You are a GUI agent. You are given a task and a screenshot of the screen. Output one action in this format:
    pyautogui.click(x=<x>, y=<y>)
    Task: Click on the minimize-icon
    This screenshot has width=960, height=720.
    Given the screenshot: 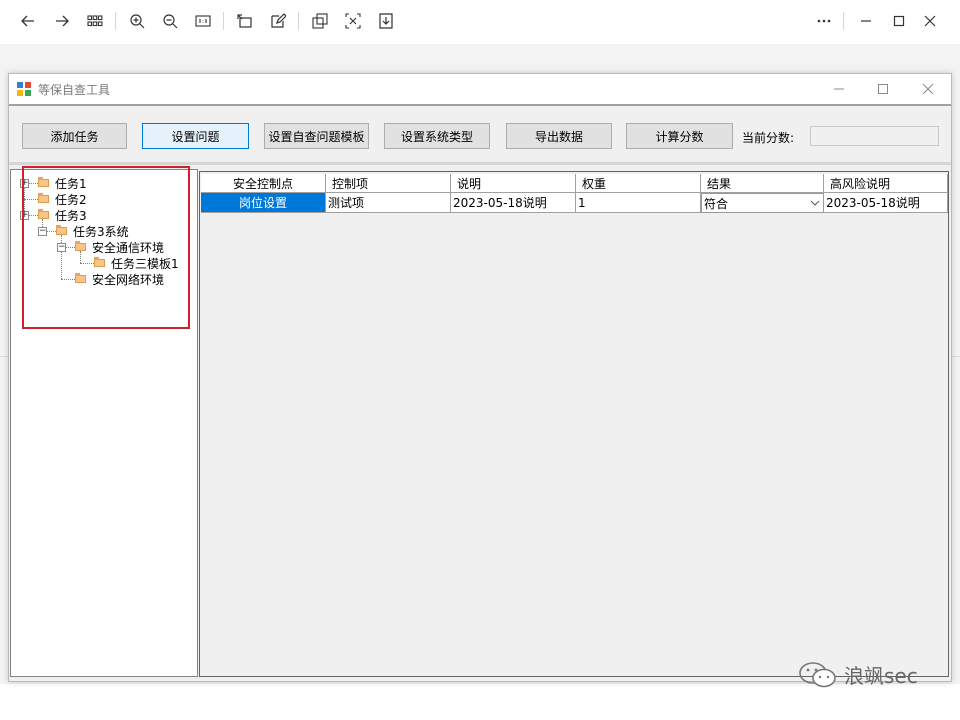 What is the action you would take?
    pyautogui.click(x=839, y=89)
    